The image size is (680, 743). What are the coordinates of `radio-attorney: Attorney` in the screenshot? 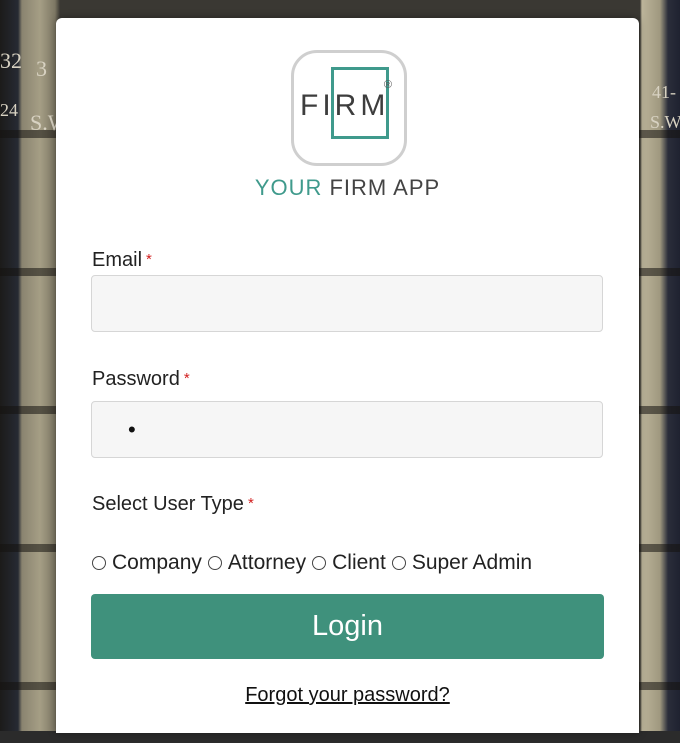 It's located at (257, 563).